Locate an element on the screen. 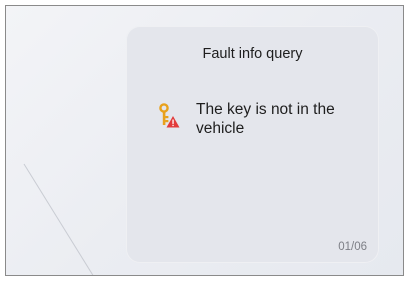 This screenshot has width=411, height=283. fault-item: The key is not in the vehicle is located at coordinates (263, 123).